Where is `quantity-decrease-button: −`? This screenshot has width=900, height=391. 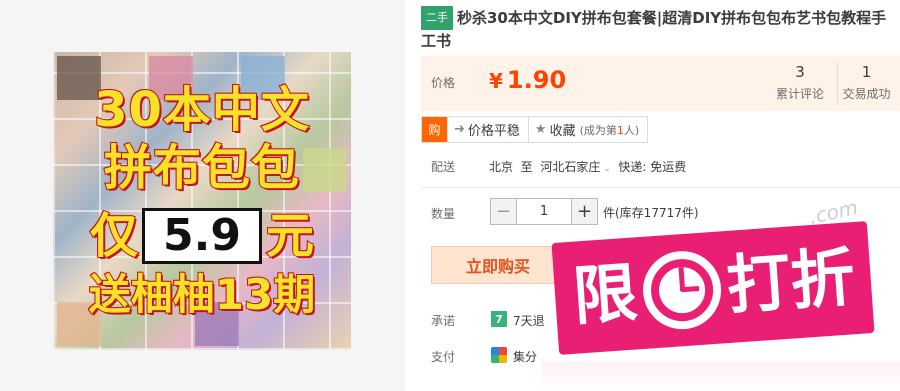 quantity-decrease-button: − is located at coordinates (504, 211).